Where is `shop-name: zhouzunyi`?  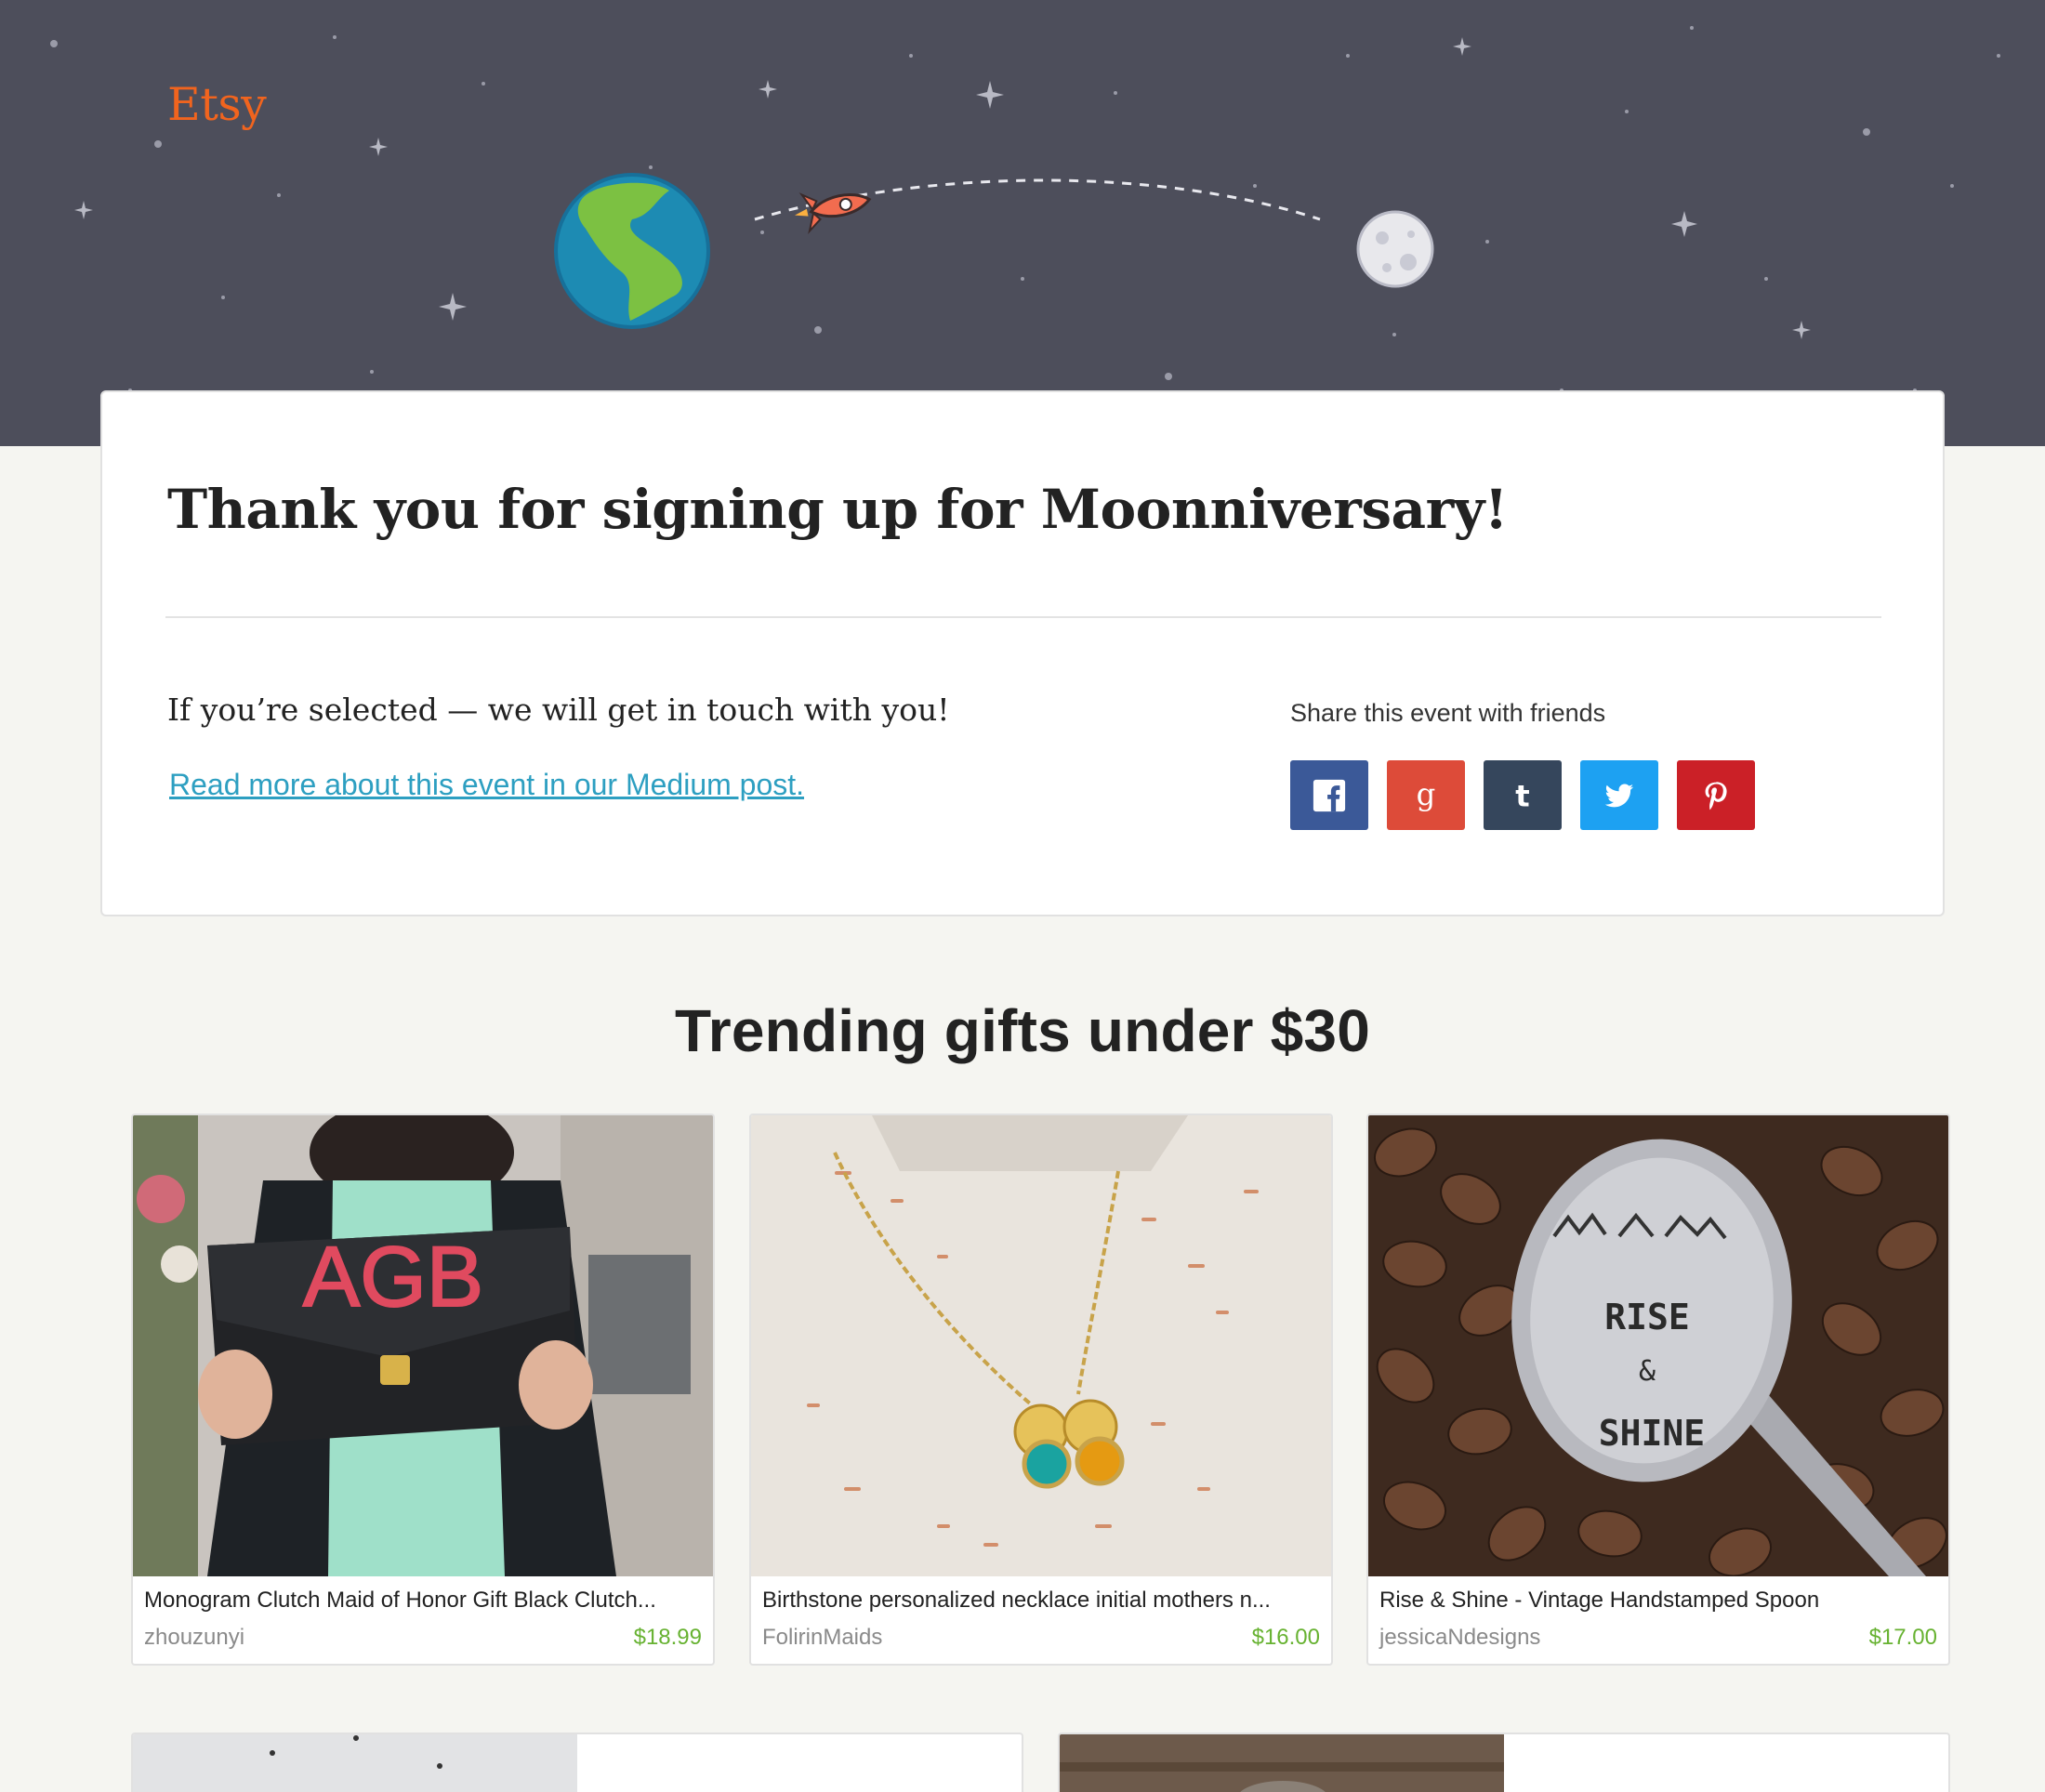
shop-name: zhouzunyi is located at coordinates (195, 1638).